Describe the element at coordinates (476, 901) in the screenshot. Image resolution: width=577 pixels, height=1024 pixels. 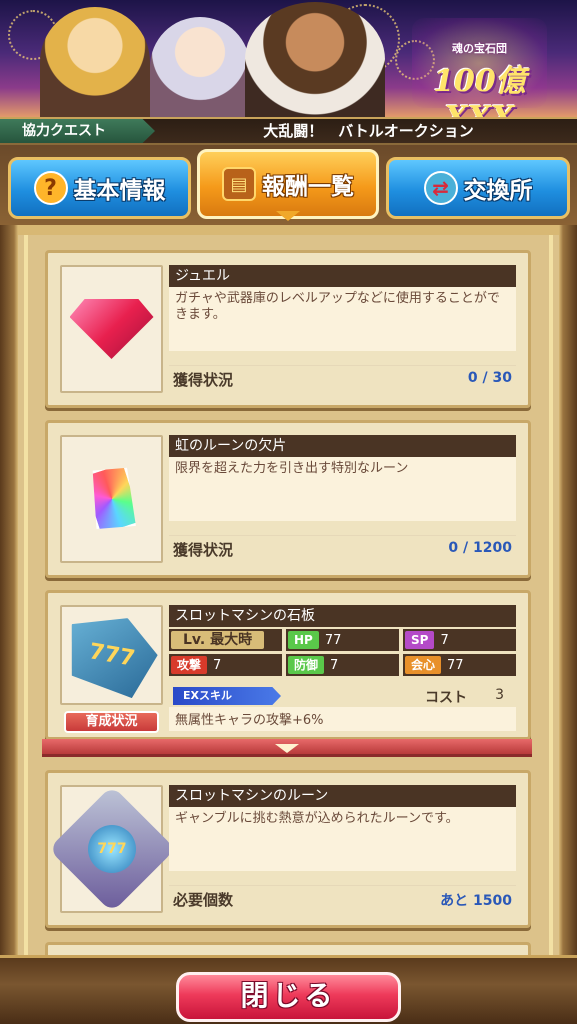
I see `status-value: あと 1500` at that location.